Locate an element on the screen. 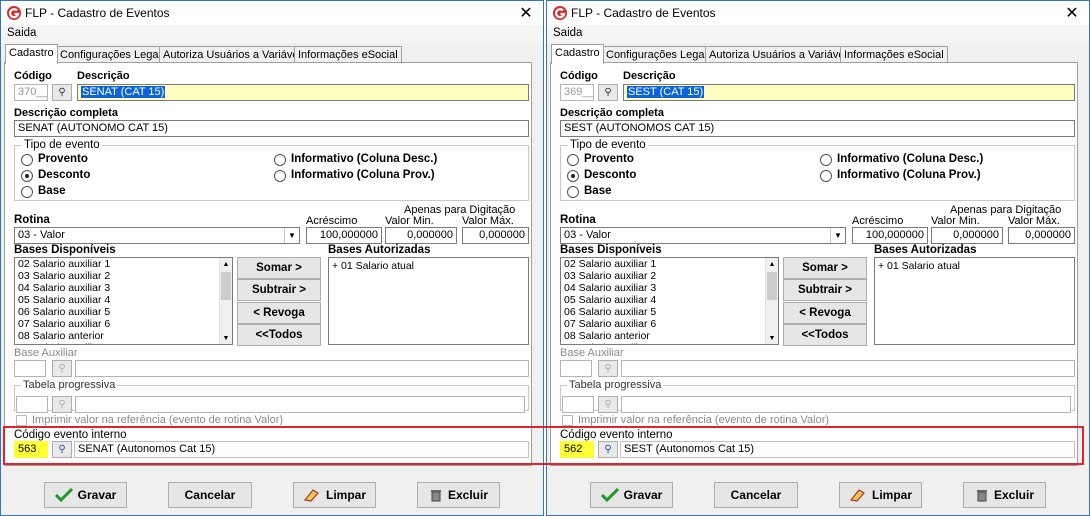 The height and width of the screenshot is (516, 1090). bases-autorizadas-label: Bases Autorizadas is located at coordinates (379, 250).